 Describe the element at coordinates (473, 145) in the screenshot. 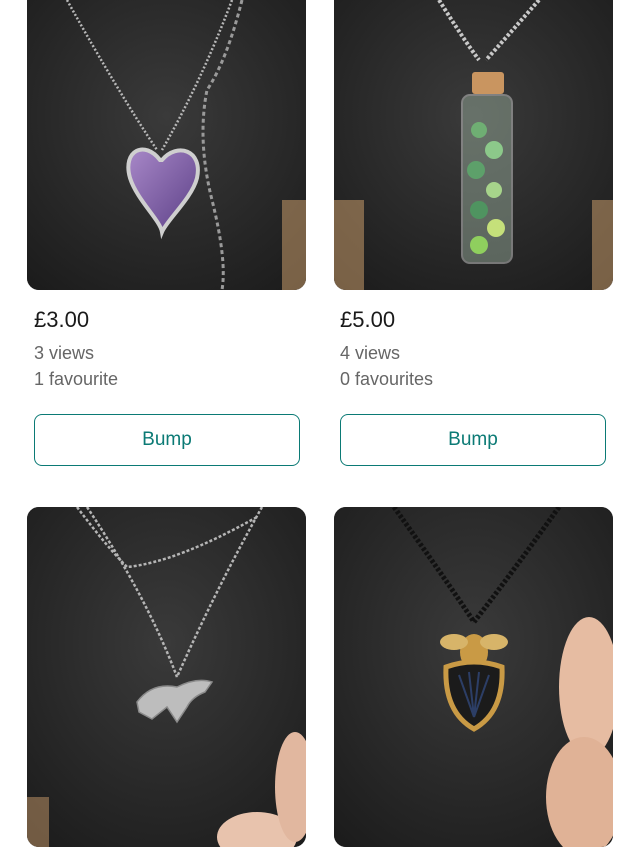

I see `listing-photo-bottle-necklace` at that location.